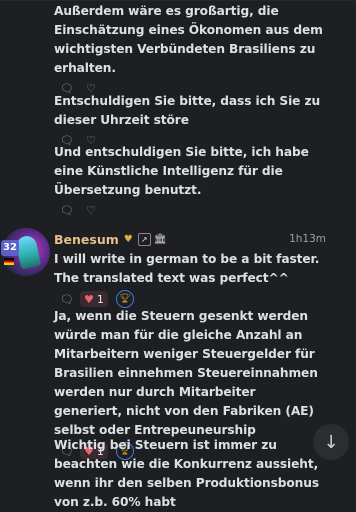 Image resolution: width=356 pixels, height=512 pixels. What do you see at coordinates (10, 248) in the screenshot?
I see `level-badge: 32` at bounding box center [10, 248].